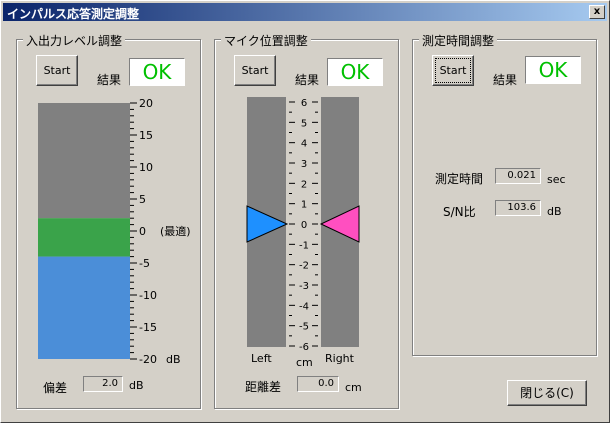 The height and width of the screenshot is (423, 610). Describe the element at coordinates (353, 387) in the screenshot. I see `distance-unit: cm` at that location.